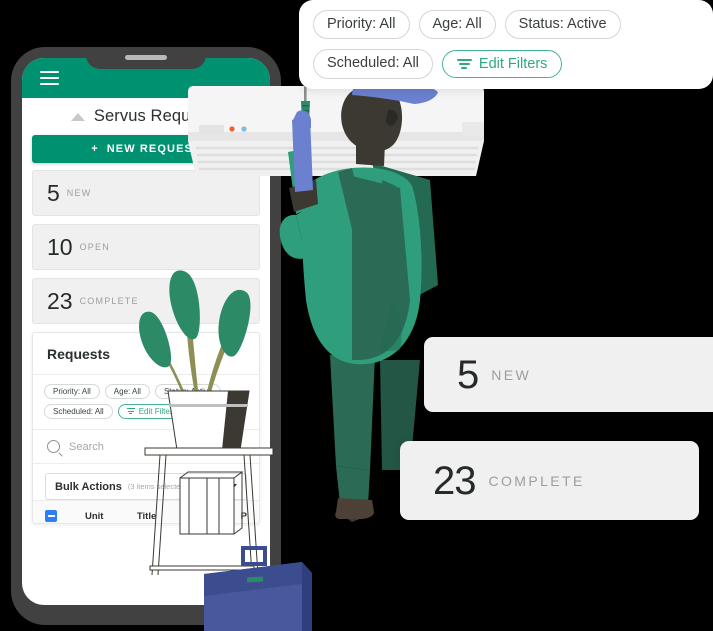 The height and width of the screenshot is (631, 713). I want to click on floating-stat-card-complete: 23 COMPLETE, so click(549, 480).